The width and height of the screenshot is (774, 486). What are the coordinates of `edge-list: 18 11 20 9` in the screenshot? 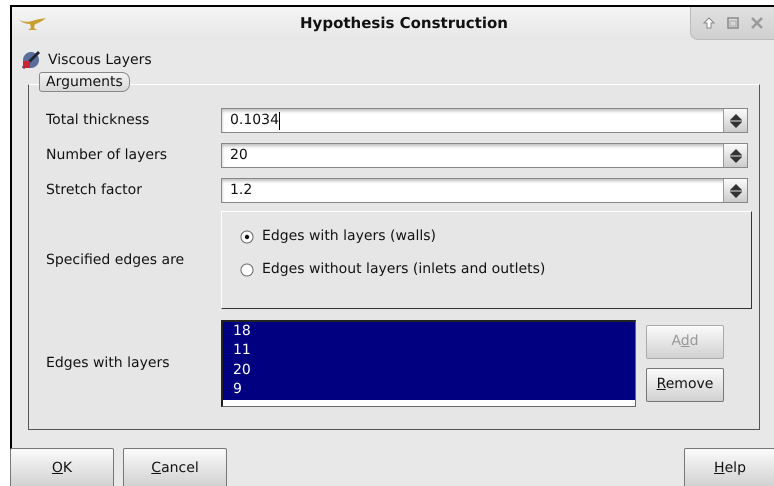 It's located at (428, 363).